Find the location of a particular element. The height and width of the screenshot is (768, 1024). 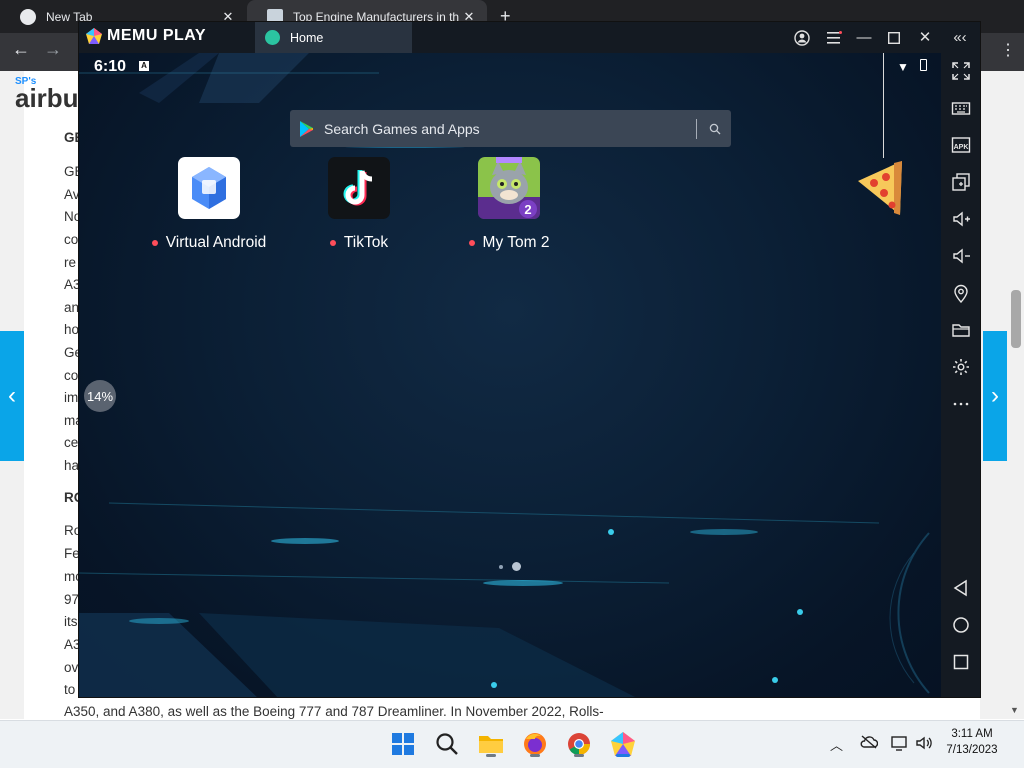

memu-toolbar: APK is located at coordinates (960, 375).